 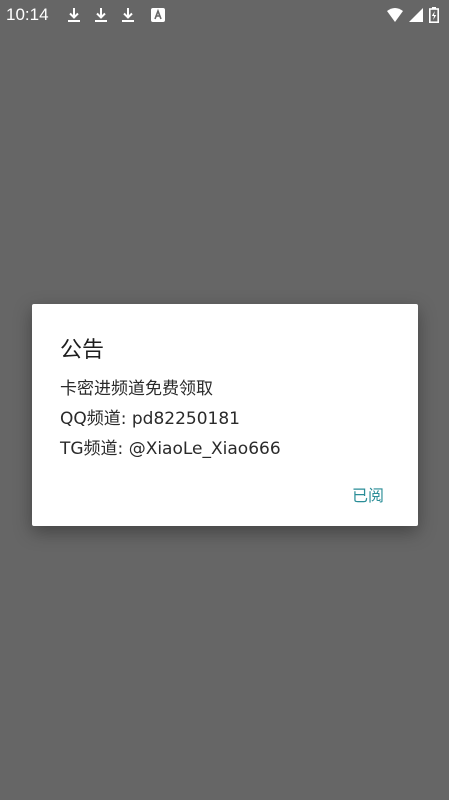 What do you see at coordinates (82, 350) in the screenshot?
I see `dialog-title: 公告` at bounding box center [82, 350].